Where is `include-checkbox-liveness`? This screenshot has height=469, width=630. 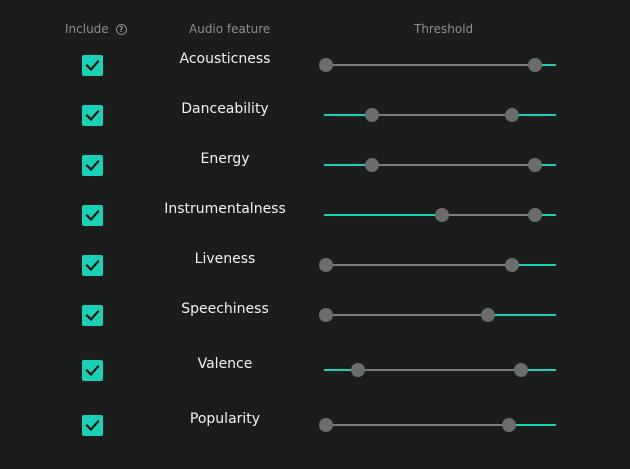 include-checkbox-liveness is located at coordinates (92, 265).